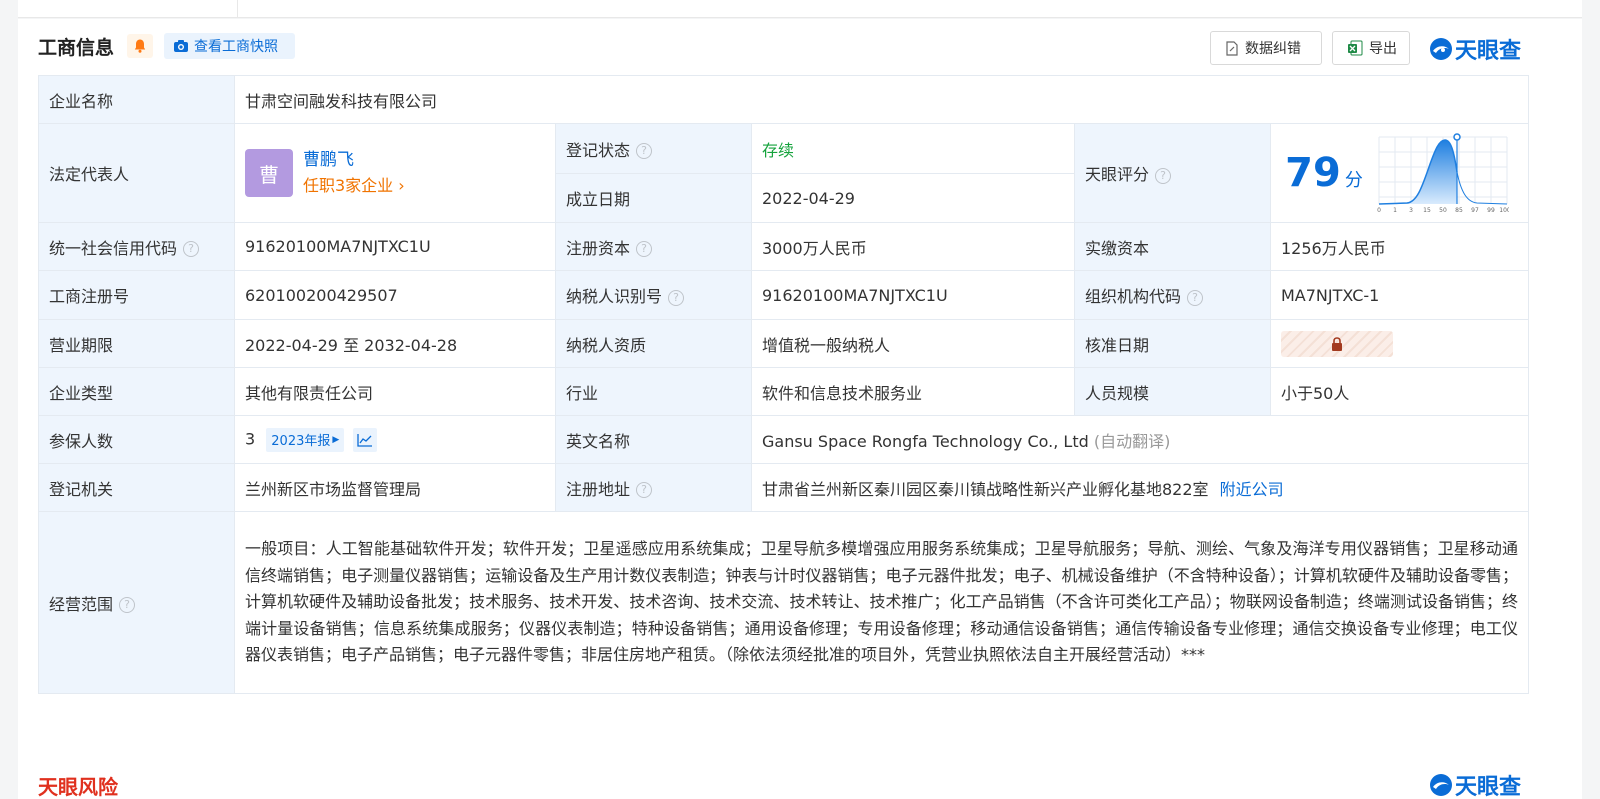 The width and height of the screenshot is (1600, 799). What do you see at coordinates (395, 343) in the screenshot?
I see `term-value: 2022-04-29 至 2032-04-28` at bounding box center [395, 343].